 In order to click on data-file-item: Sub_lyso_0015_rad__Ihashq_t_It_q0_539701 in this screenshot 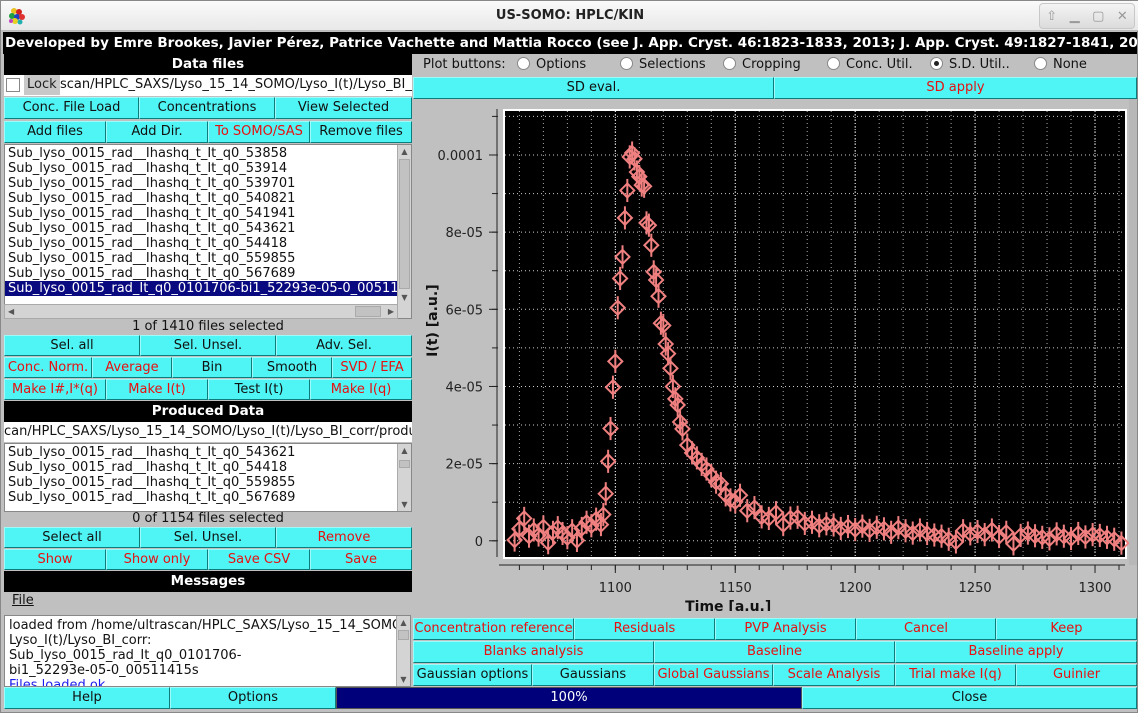, I will do `click(208, 183)`.